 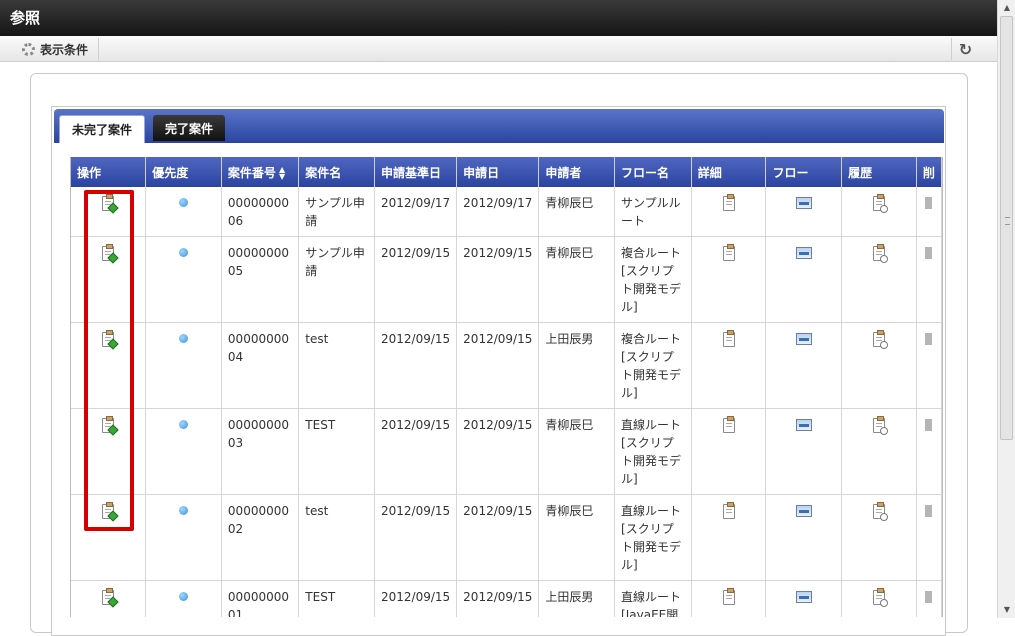 What do you see at coordinates (1006, 8) in the screenshot?
I see `scroll-up-arrow-icon: ▲` at bounding box center [1006, 8].